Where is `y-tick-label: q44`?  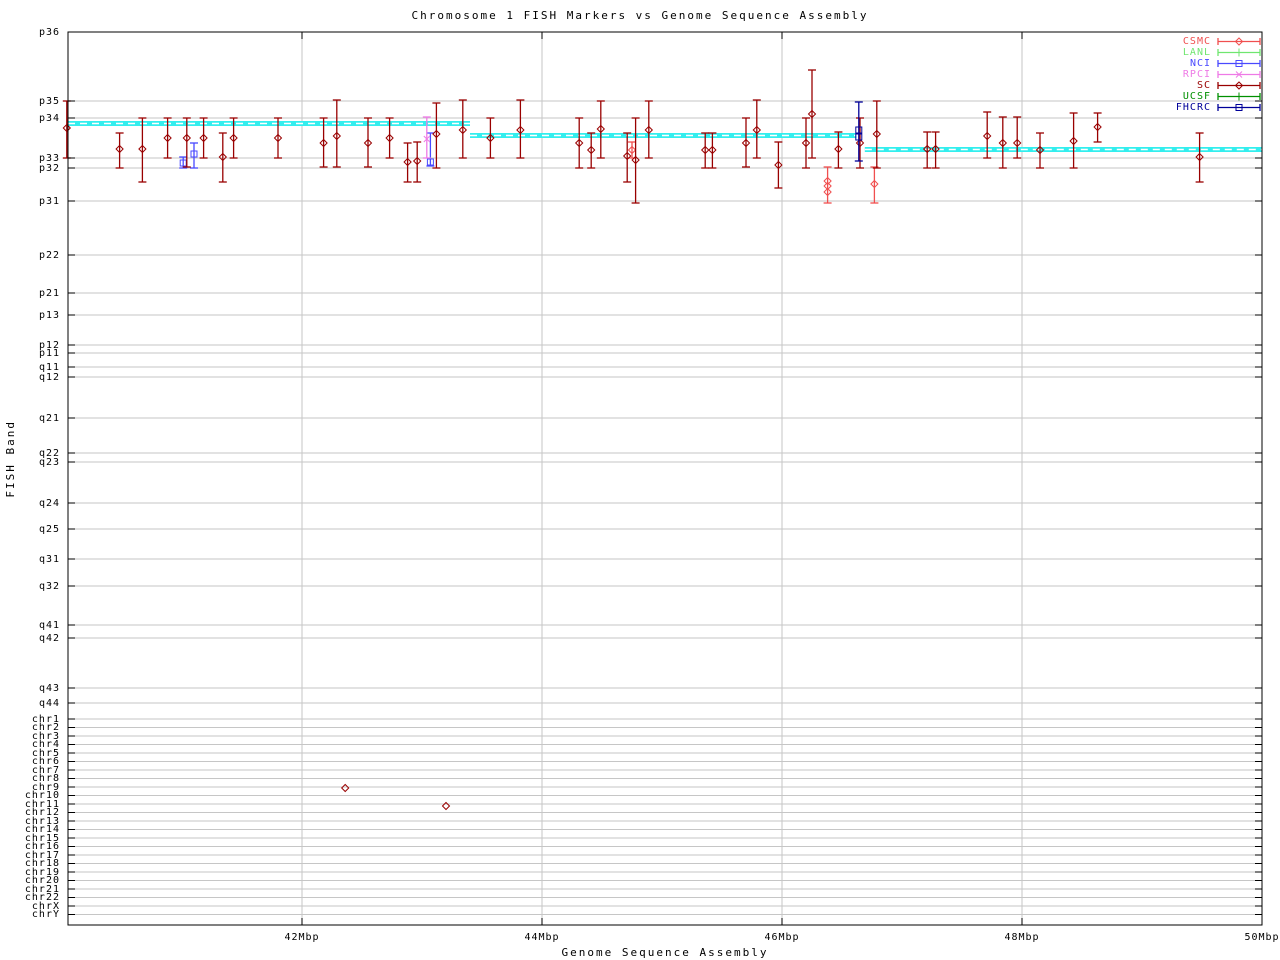 y-tick-label: q44 is located at coordinates (49, 703).